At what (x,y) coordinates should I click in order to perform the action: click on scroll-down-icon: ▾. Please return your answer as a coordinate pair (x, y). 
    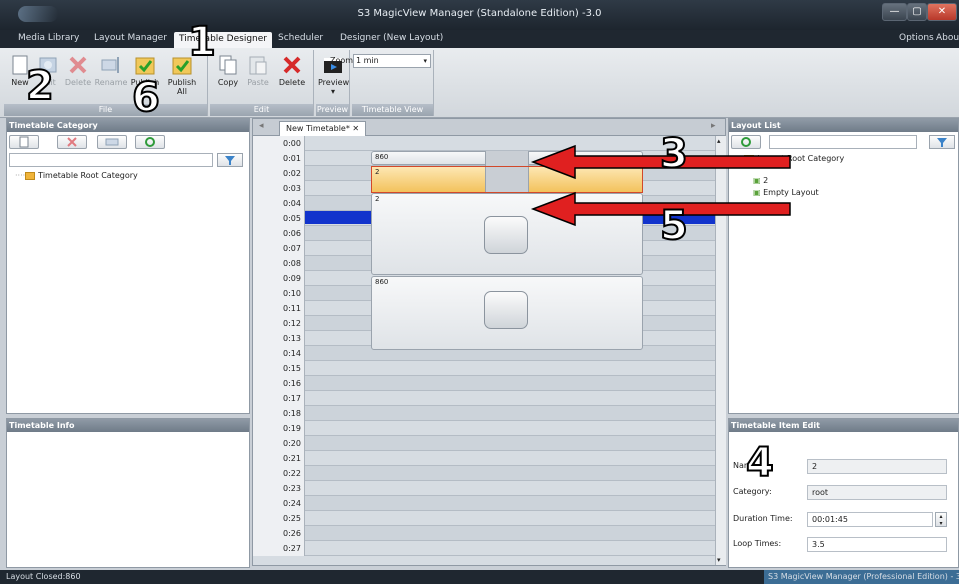
    Looking at the image, I should click on (719, 560).